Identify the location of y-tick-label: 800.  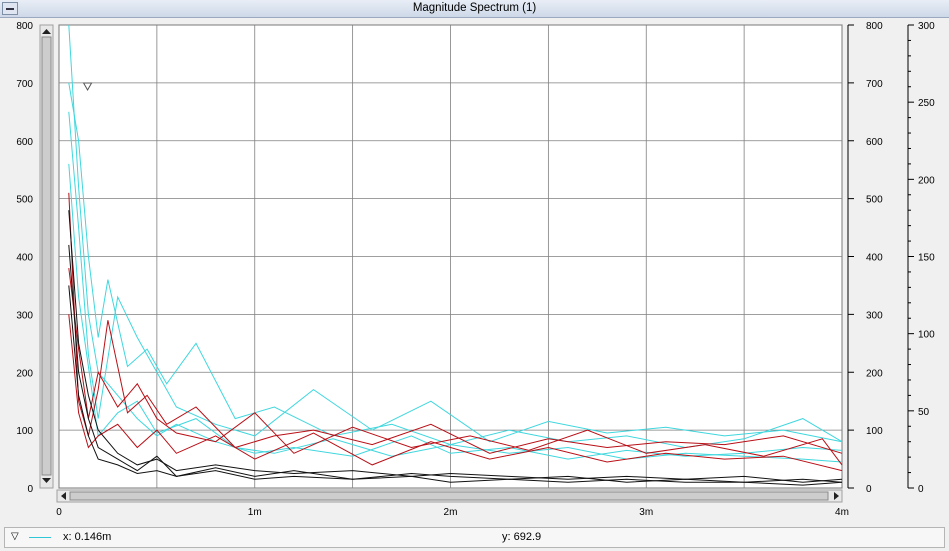
(24, 26).